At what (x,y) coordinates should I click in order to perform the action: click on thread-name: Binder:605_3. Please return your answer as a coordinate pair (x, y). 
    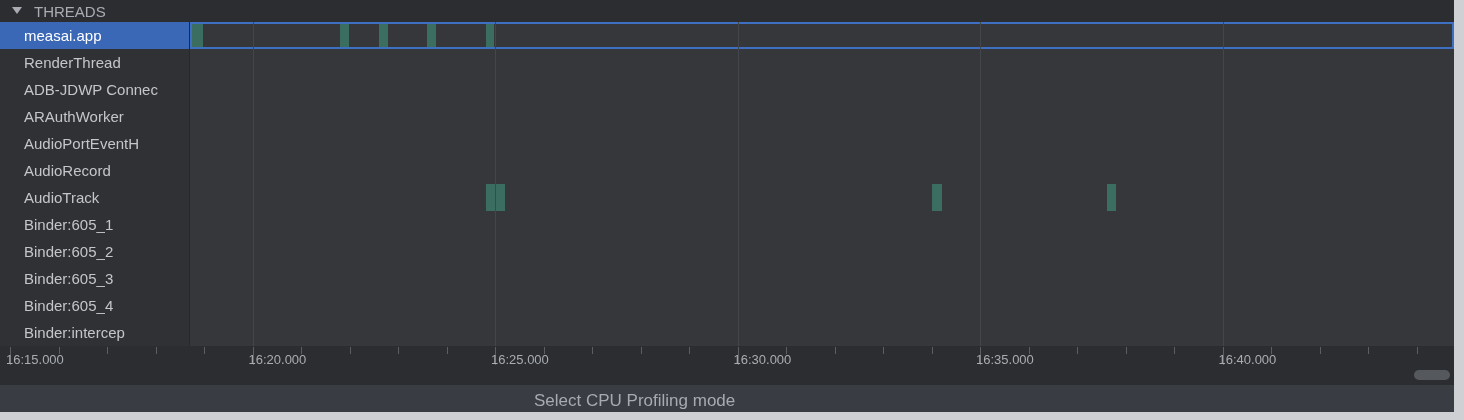
    Looking at the image, I should click on (95, 278).